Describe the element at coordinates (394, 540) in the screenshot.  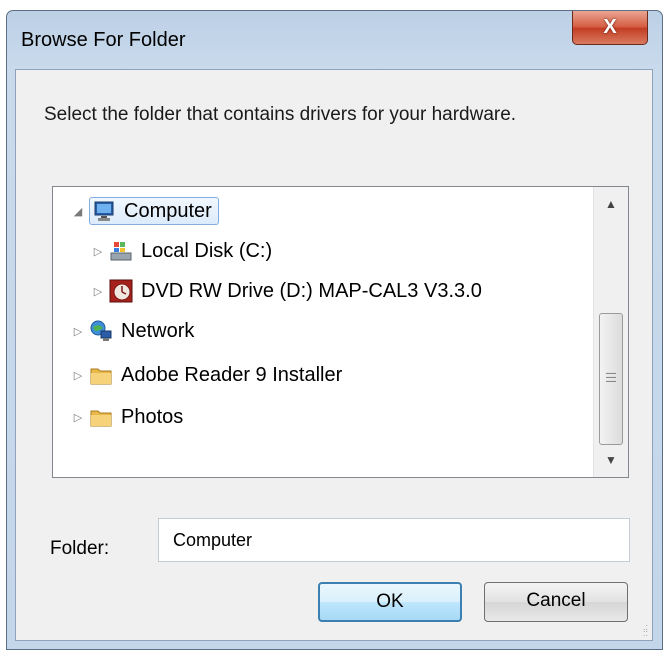
I see `folder-field` at that location.